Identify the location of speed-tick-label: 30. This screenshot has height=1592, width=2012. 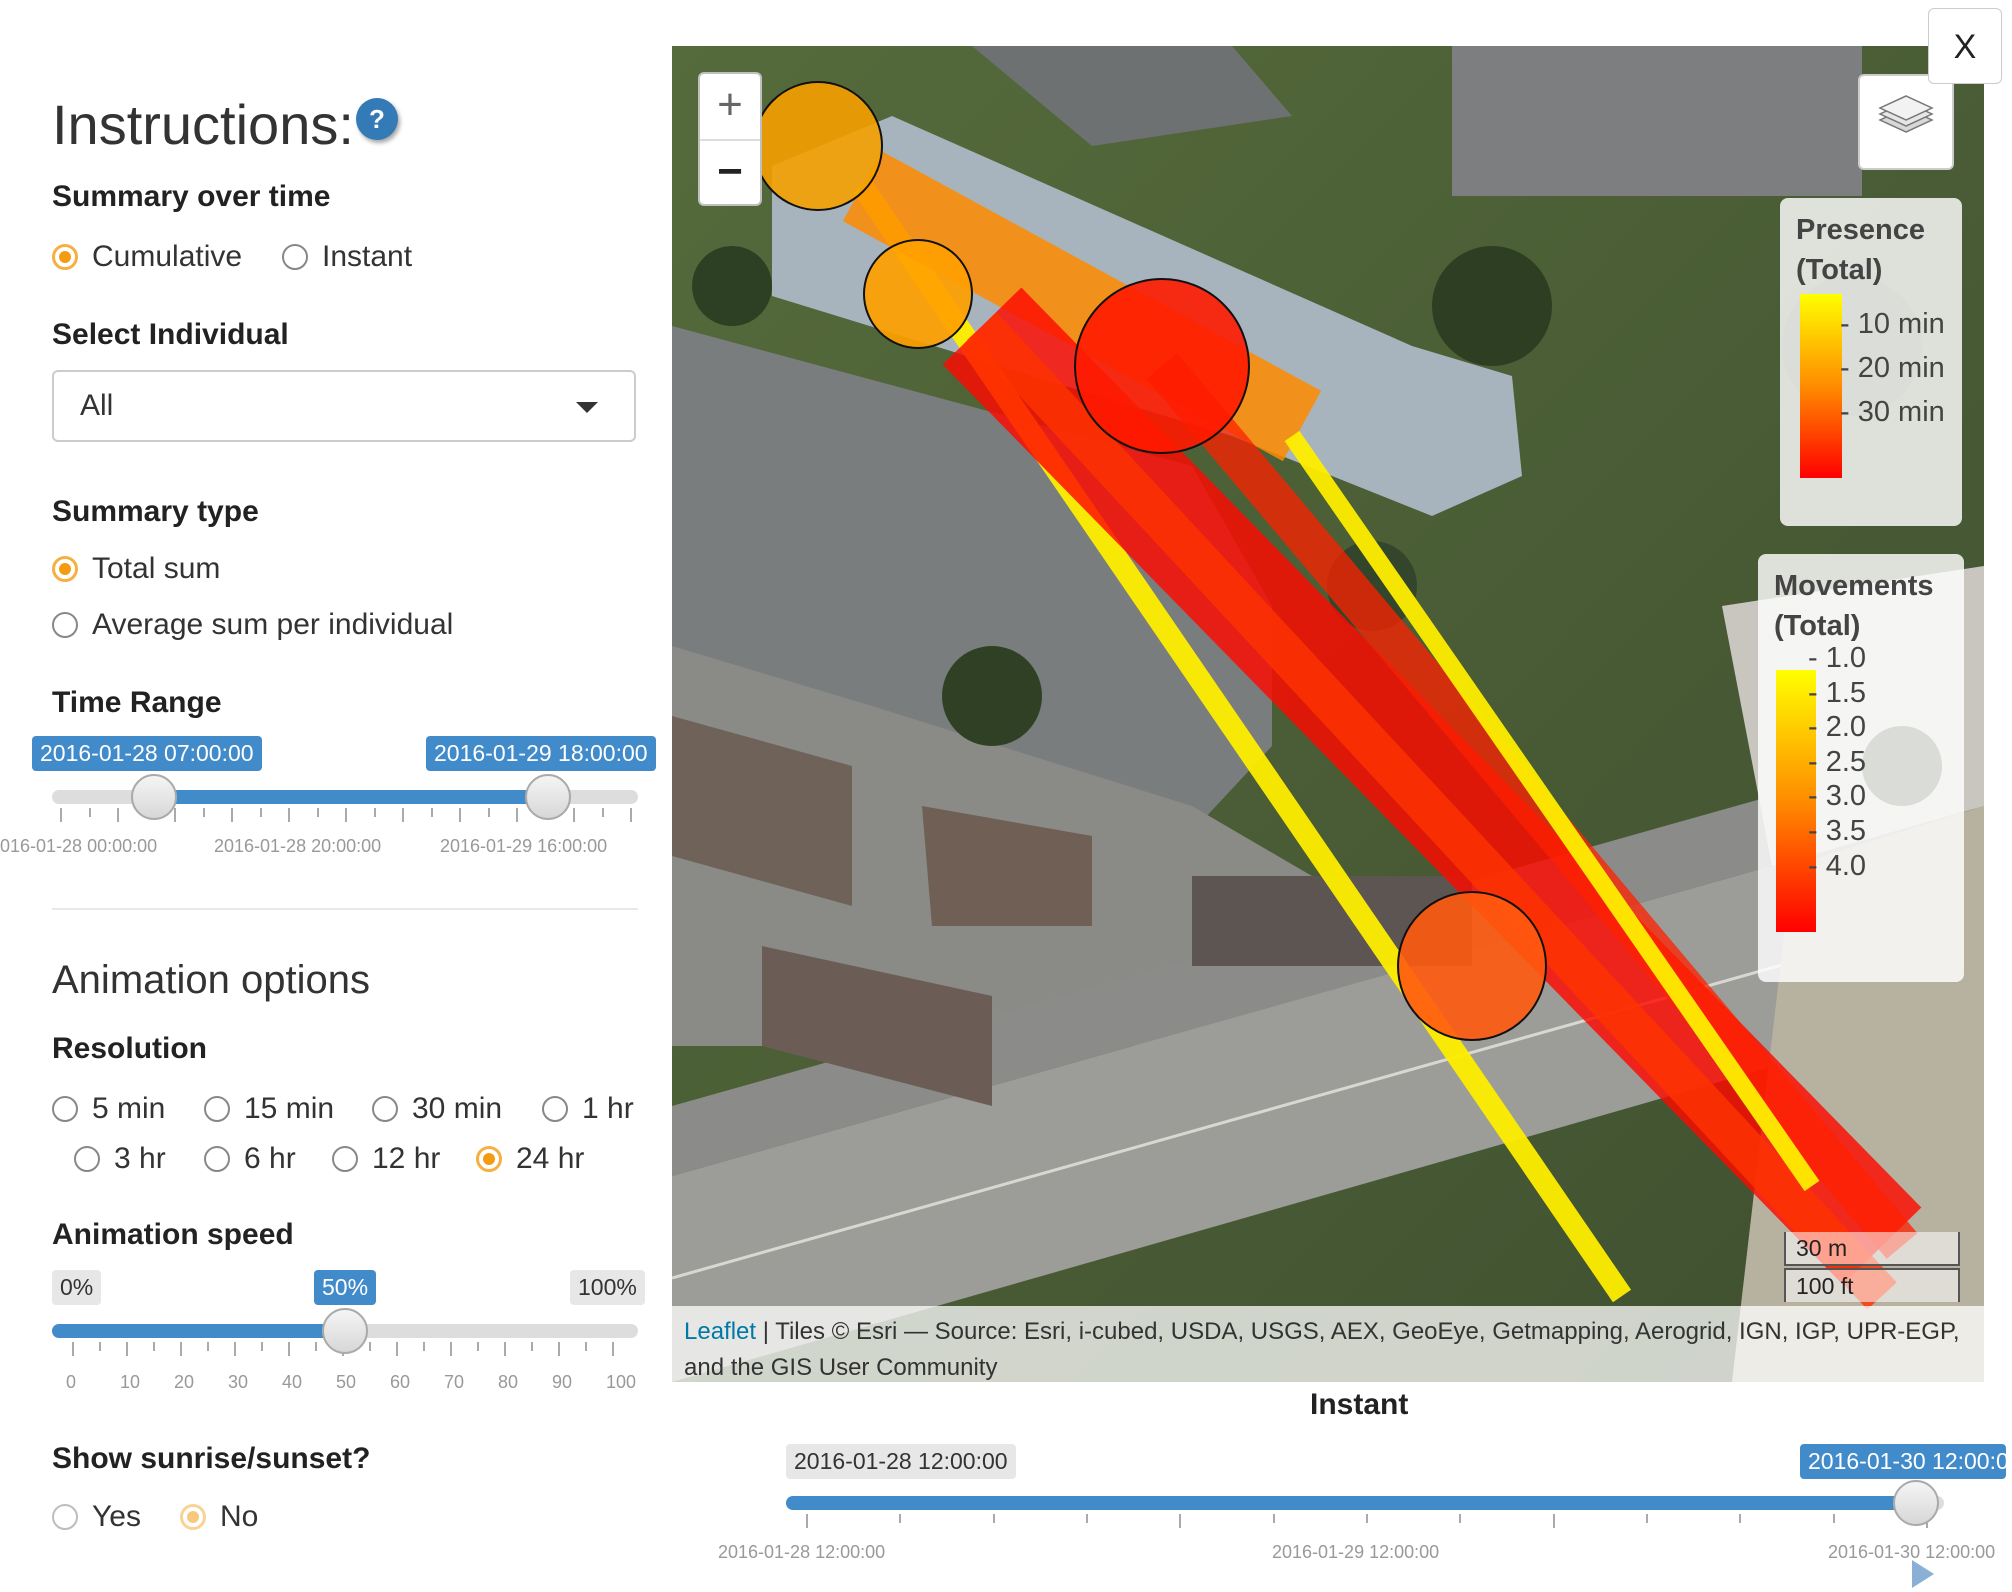
(238, 1382).